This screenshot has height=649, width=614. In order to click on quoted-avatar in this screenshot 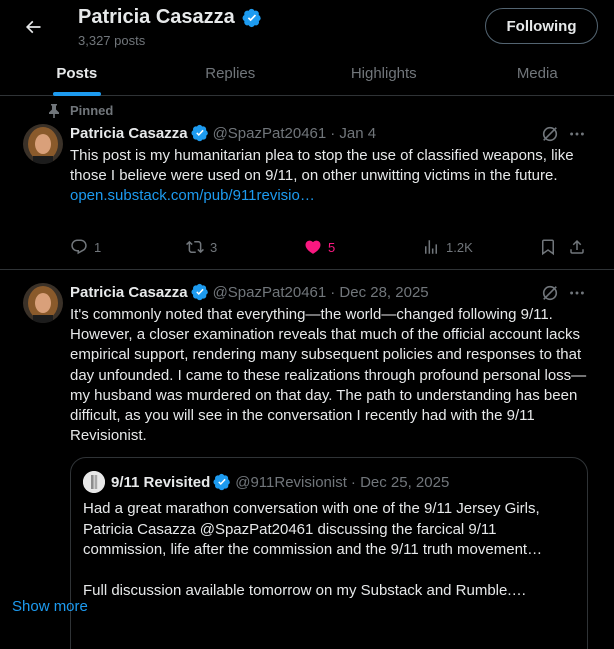, I will do `click(94, 482)`.